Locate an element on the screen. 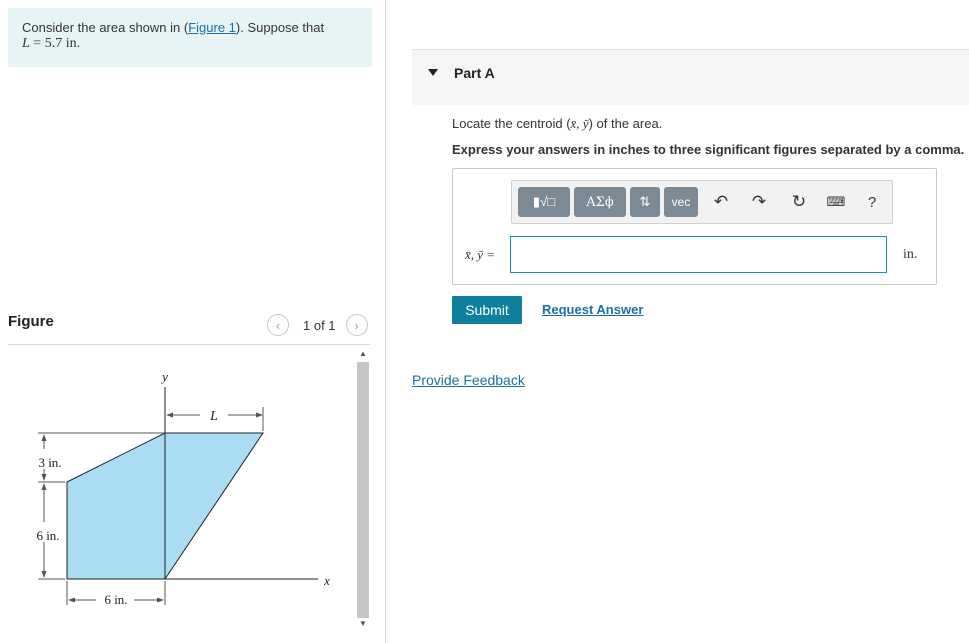  keyboard-icon: ⌨ is located at coordinates (836, 202).